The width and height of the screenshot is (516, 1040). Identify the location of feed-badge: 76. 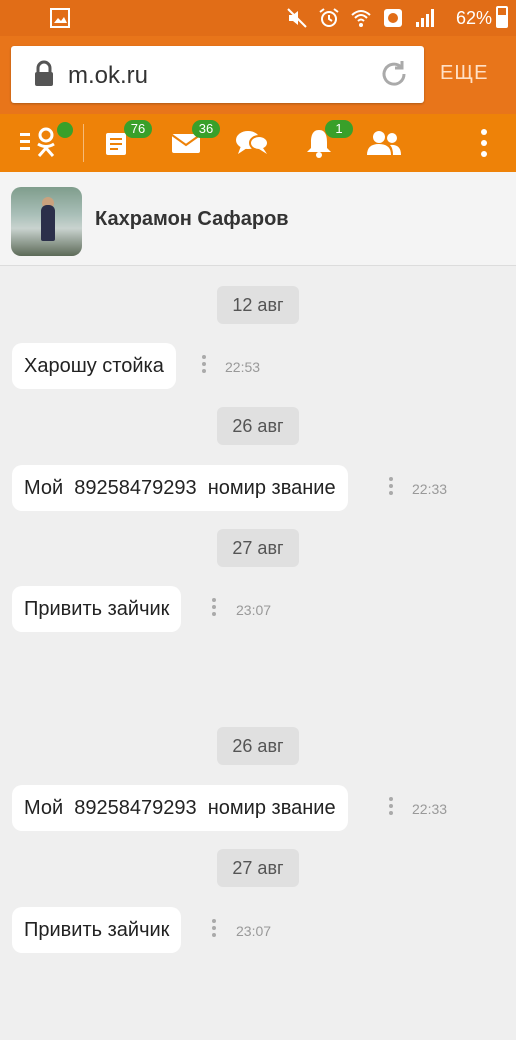
(138, 129).